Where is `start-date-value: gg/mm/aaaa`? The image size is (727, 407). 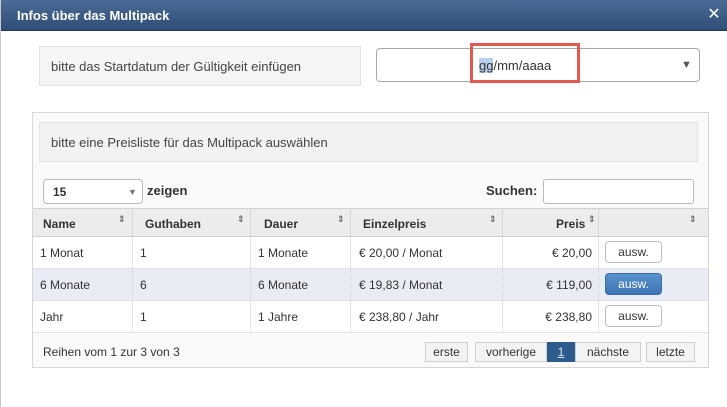 start-date-value: gg/mm/aaaa is located at coordinates (515, 65).